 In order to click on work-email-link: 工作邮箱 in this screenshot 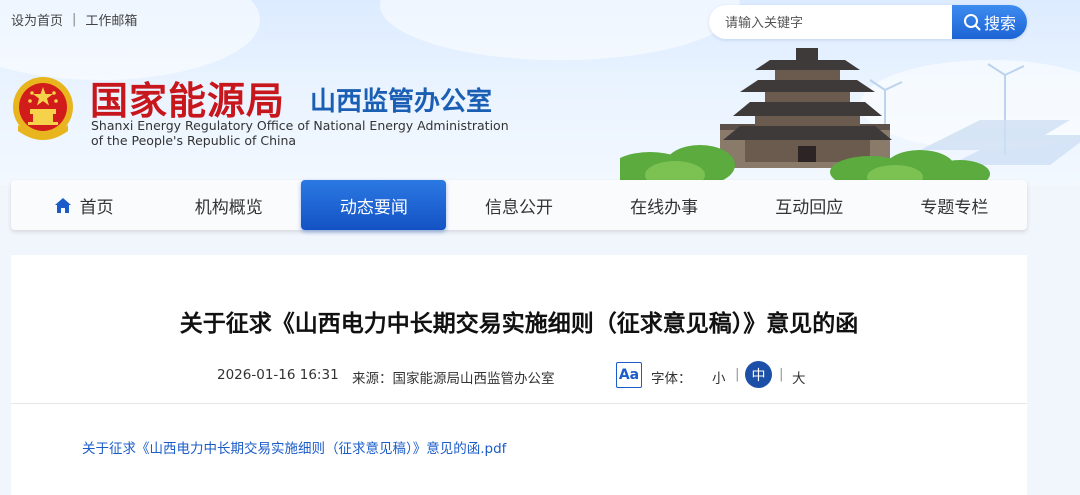, I will do `click(111, 19)`.